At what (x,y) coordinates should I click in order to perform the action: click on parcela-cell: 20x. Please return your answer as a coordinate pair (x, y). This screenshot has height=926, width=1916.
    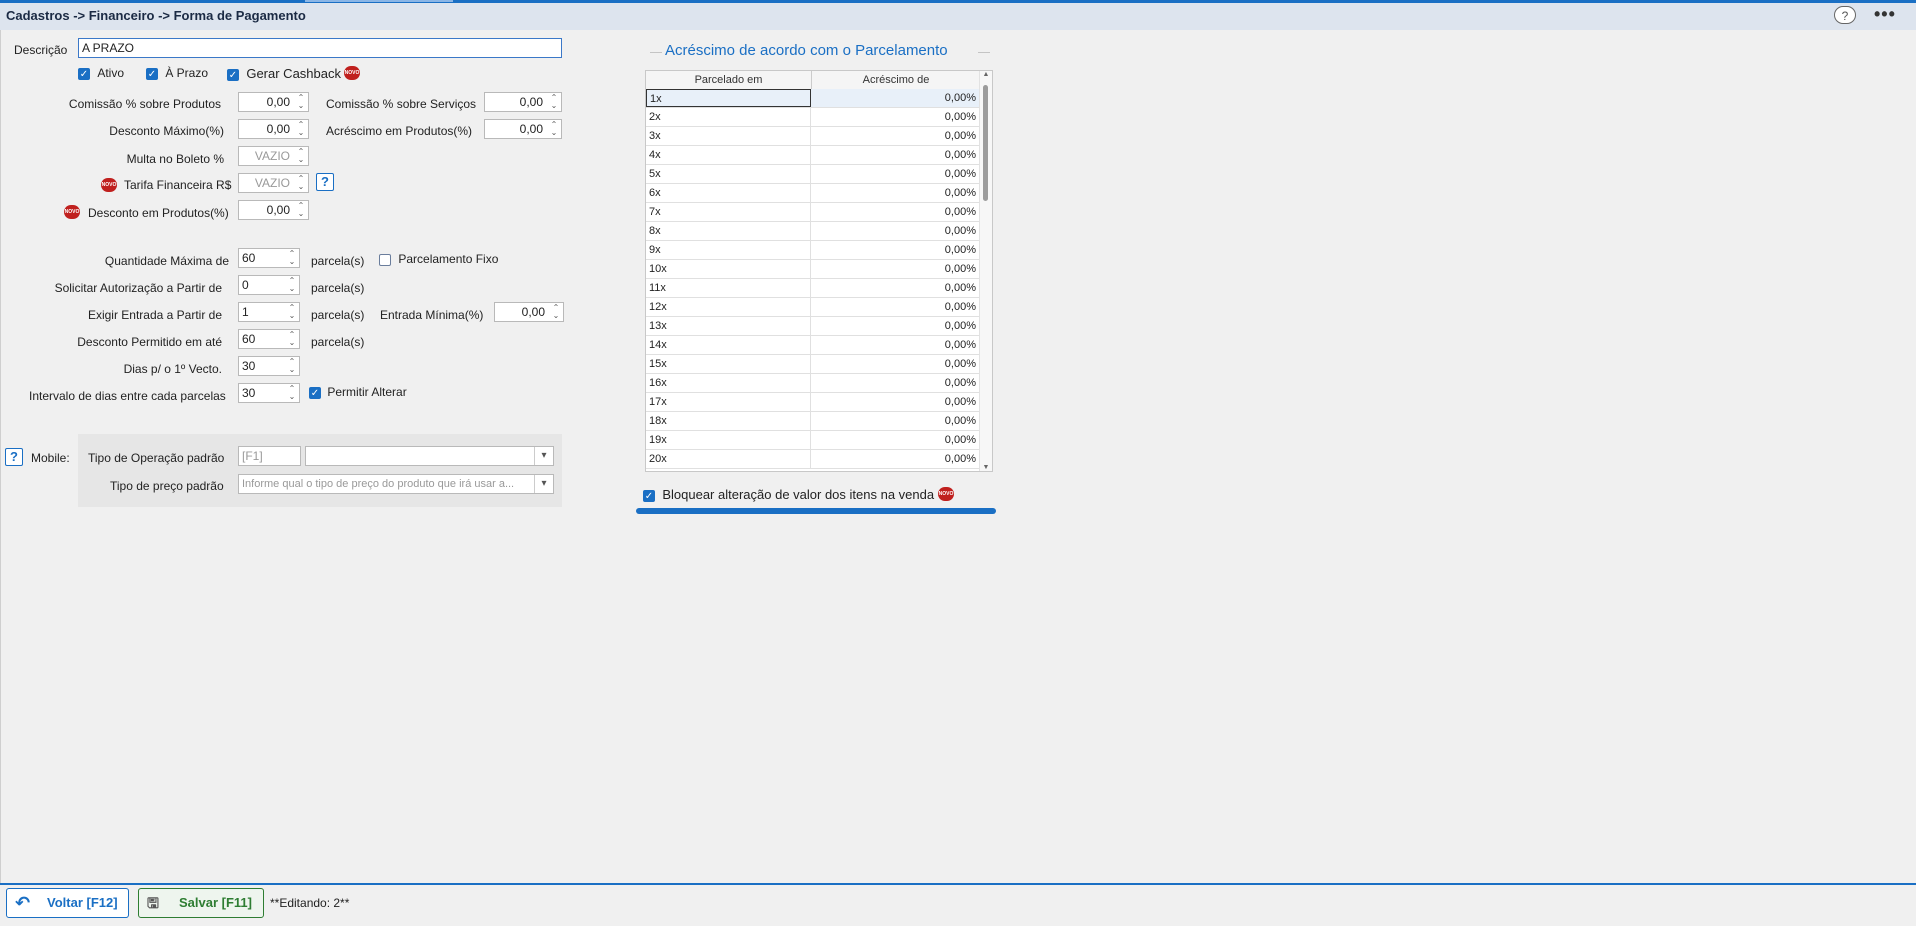
    Looking at the image, I should click on (728, 459).